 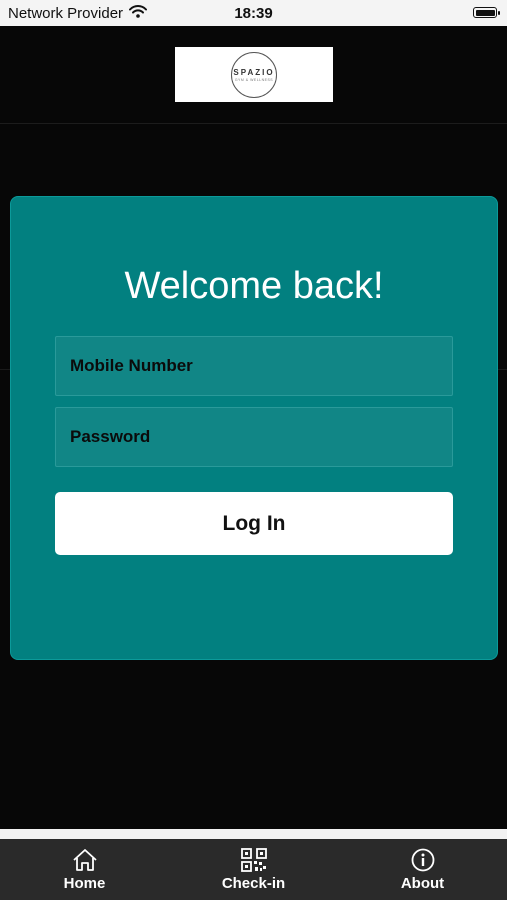 I want to click on welcome-title: Welcome back!, so click(x=254, y=286).